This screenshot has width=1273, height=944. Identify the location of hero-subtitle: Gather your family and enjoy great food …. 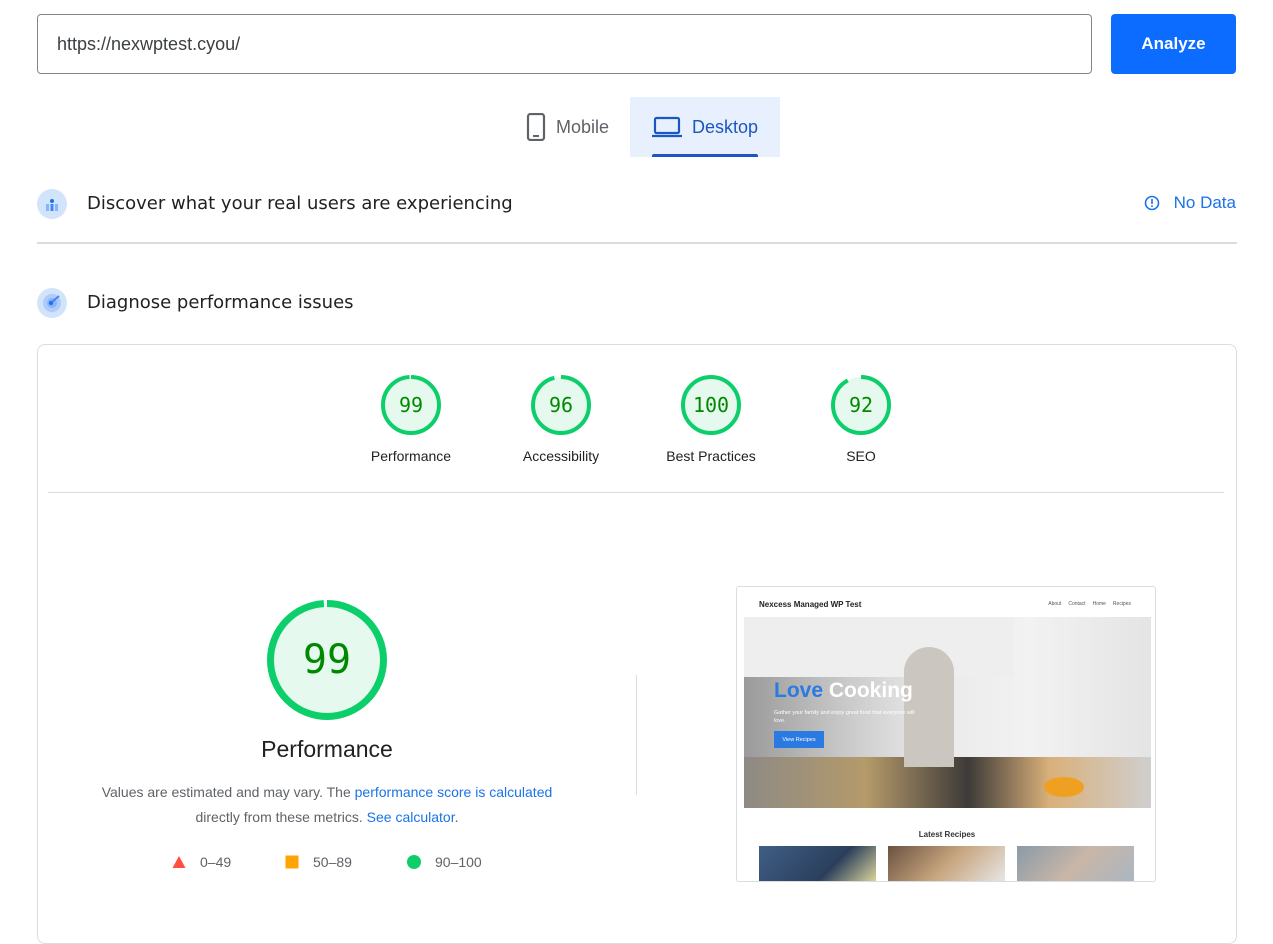
(844, 717).